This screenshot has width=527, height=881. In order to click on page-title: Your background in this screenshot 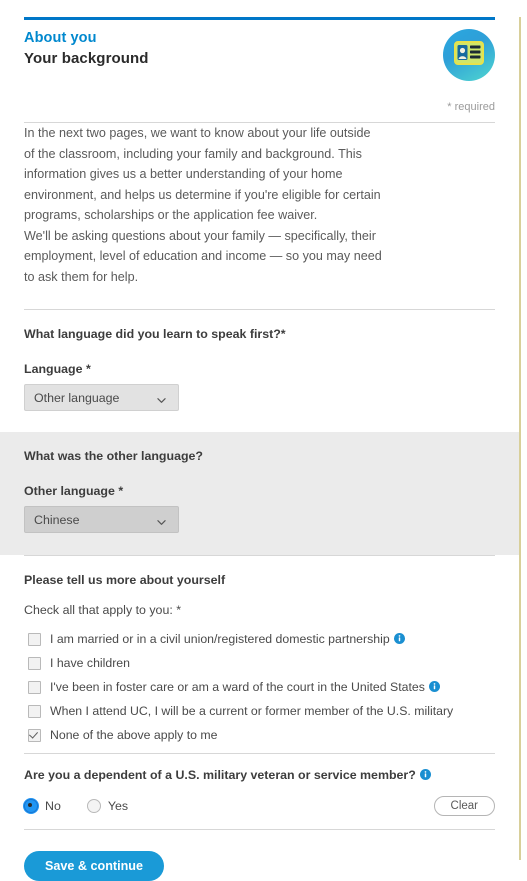, I will do `click(86, 58)`.